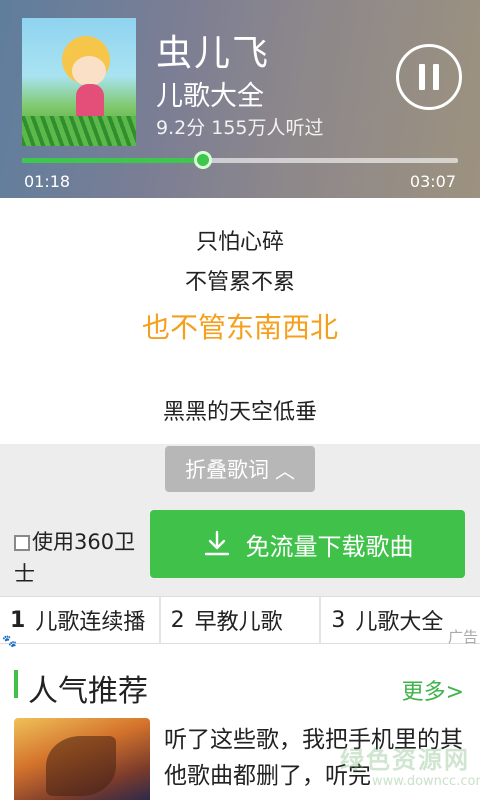 The height and width of the screenshot is (800, 480). Describe the element at coordinates (216, 543) in the screenshot. I see `download-icon` at that location.